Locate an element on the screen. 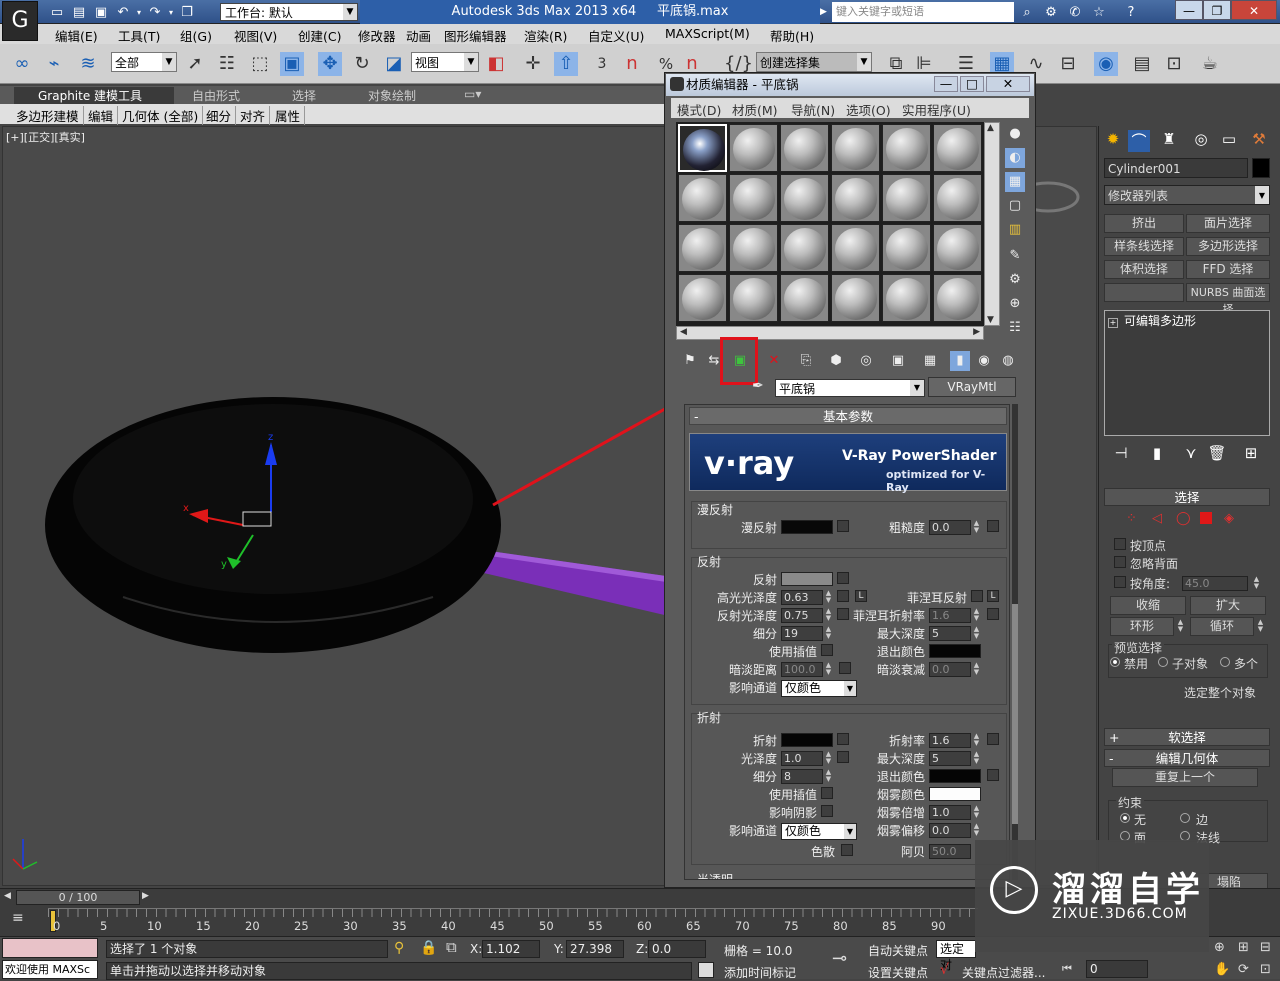 The height and width of the screenshot is (981, 1280). selection-filter-select: 全部 ▼ is located at coordinates (144, 62).